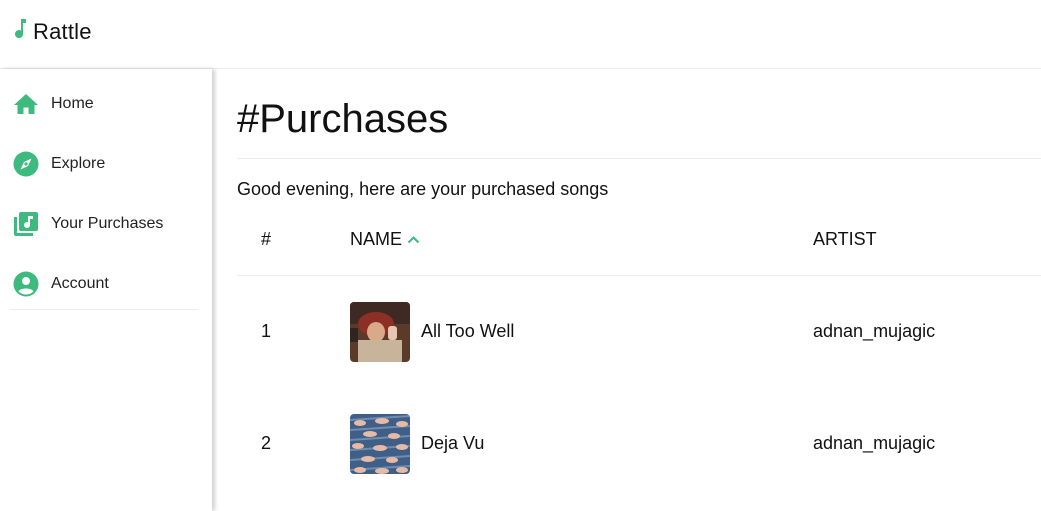 The width and height of the screenshot is (1041, 511). What do you see at coordinates (104, 309) in the screenshot?
I see `sidebar-divider` at bounding box center [104, 309].